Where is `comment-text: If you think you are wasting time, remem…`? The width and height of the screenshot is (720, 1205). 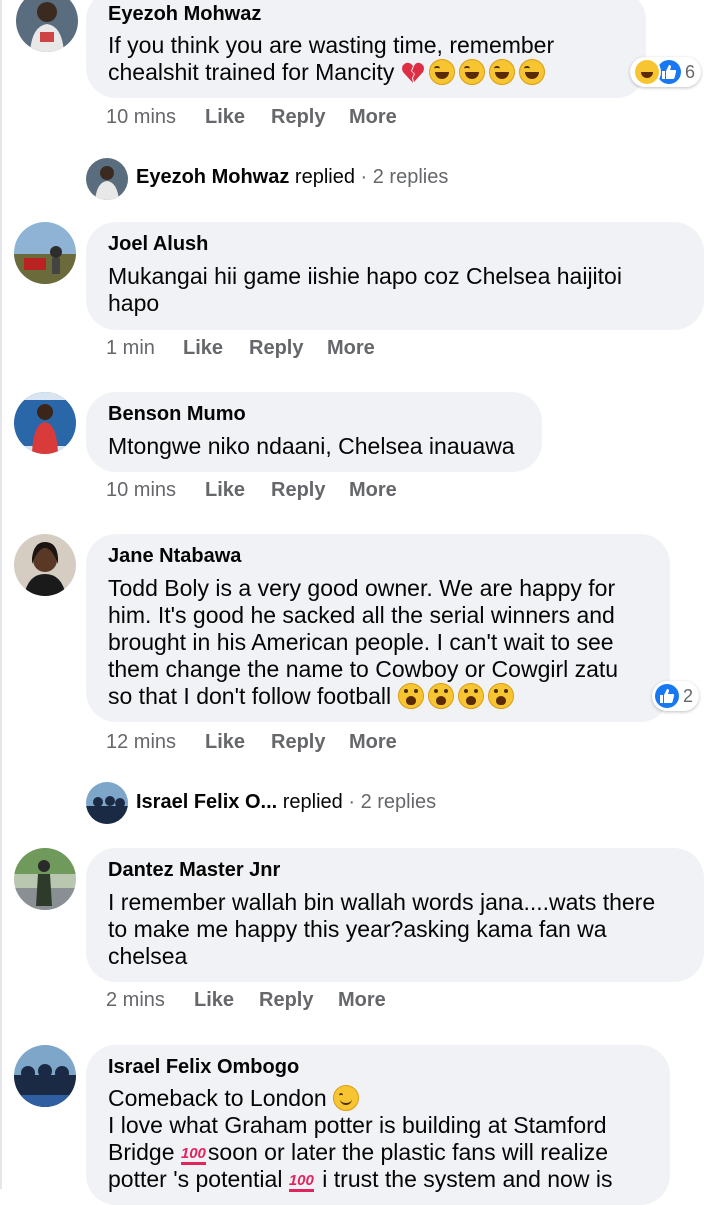
comment-text: If you think you are wasting time, remem… is located at coordinates (331, 58).